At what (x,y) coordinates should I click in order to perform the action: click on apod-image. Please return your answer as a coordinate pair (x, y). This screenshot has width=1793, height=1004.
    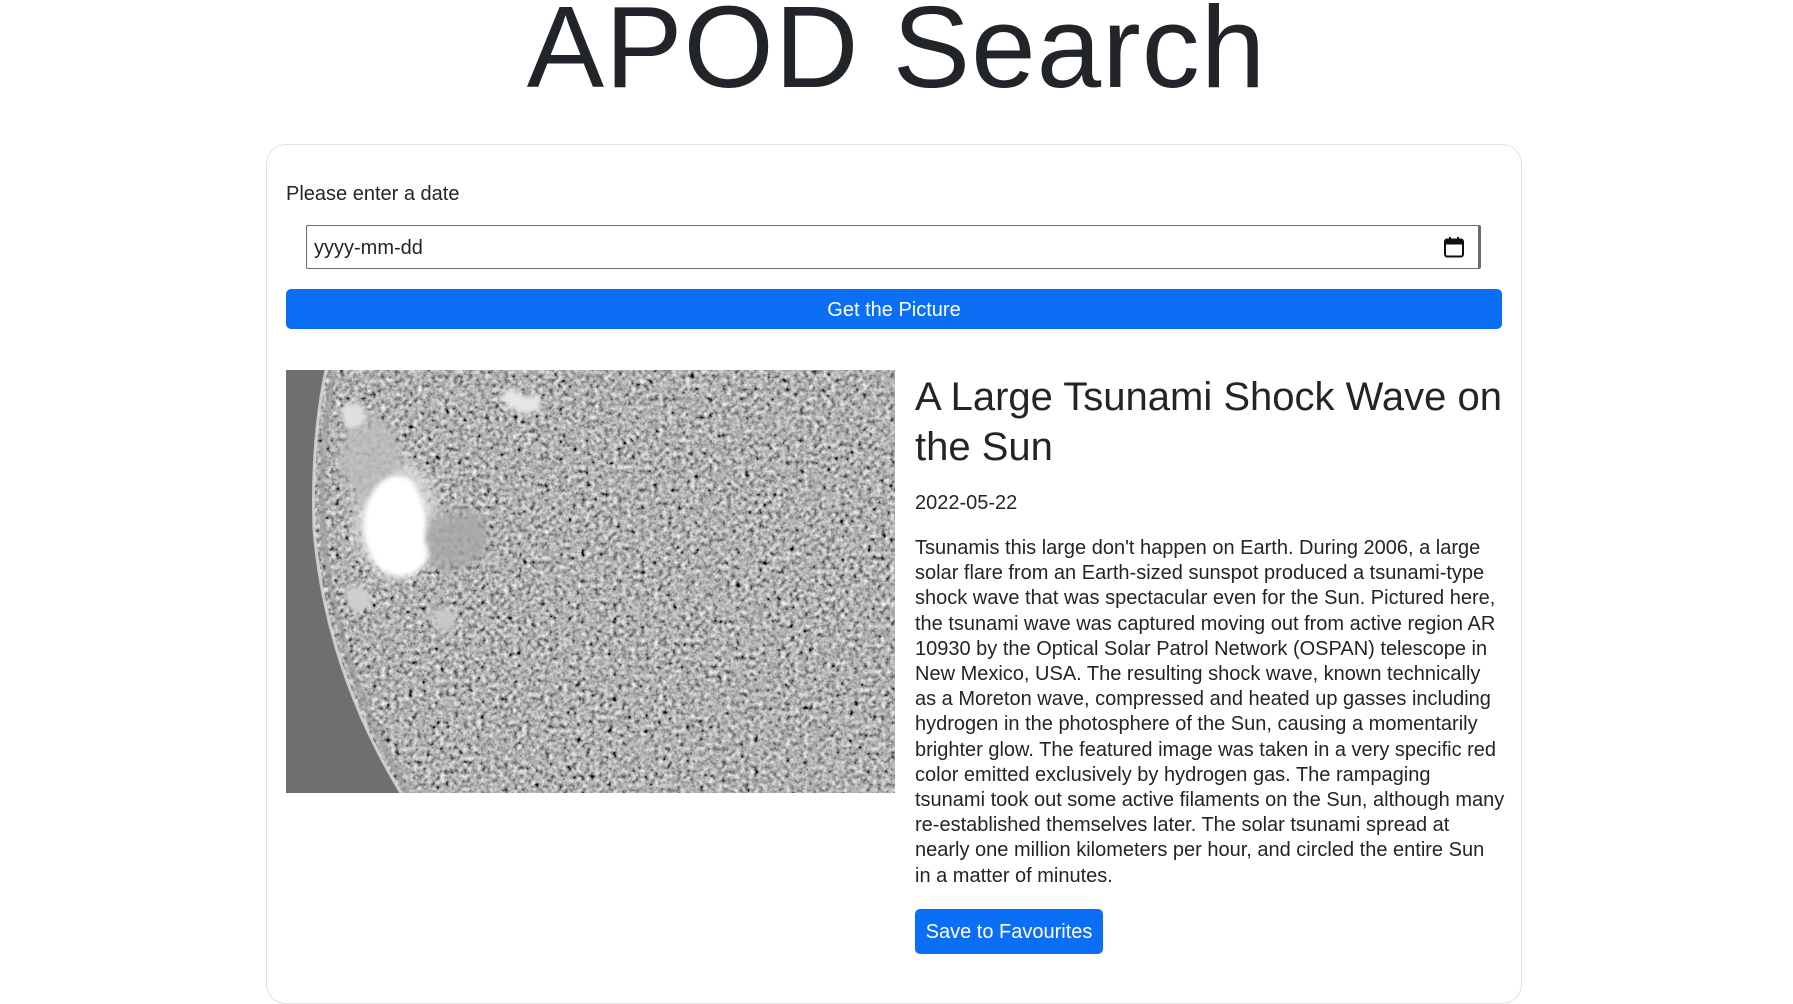
    Looking at the image, I should click on (590, 581).